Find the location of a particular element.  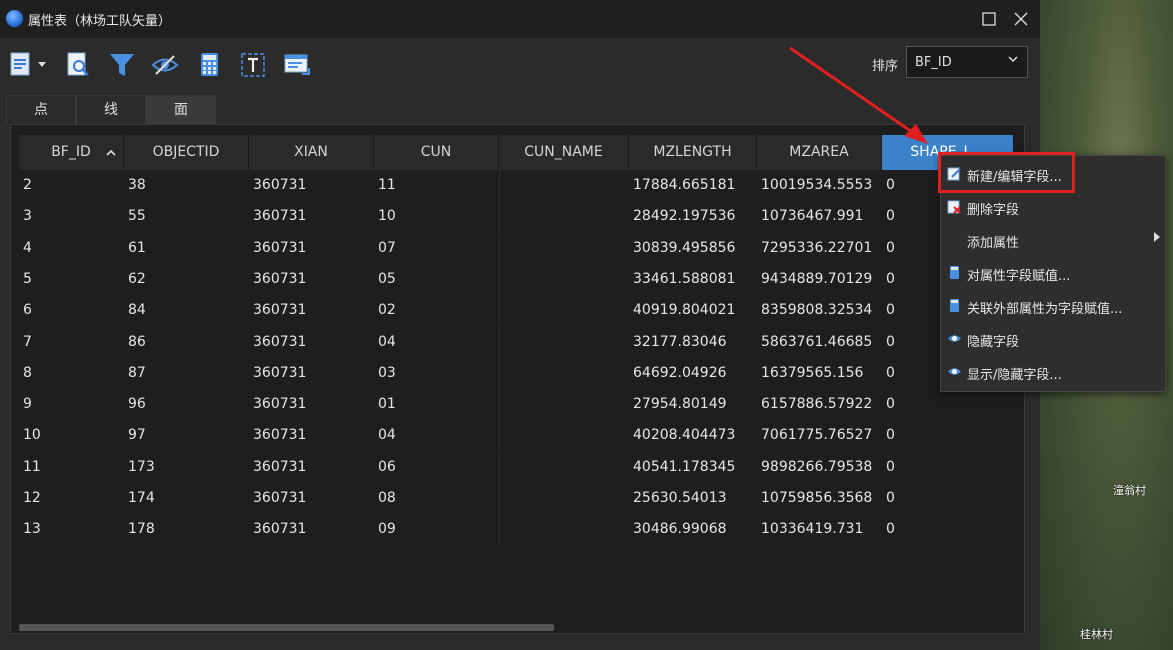

menu-item-delete-field: 删除字段 is located at coordinates (1053, 207).